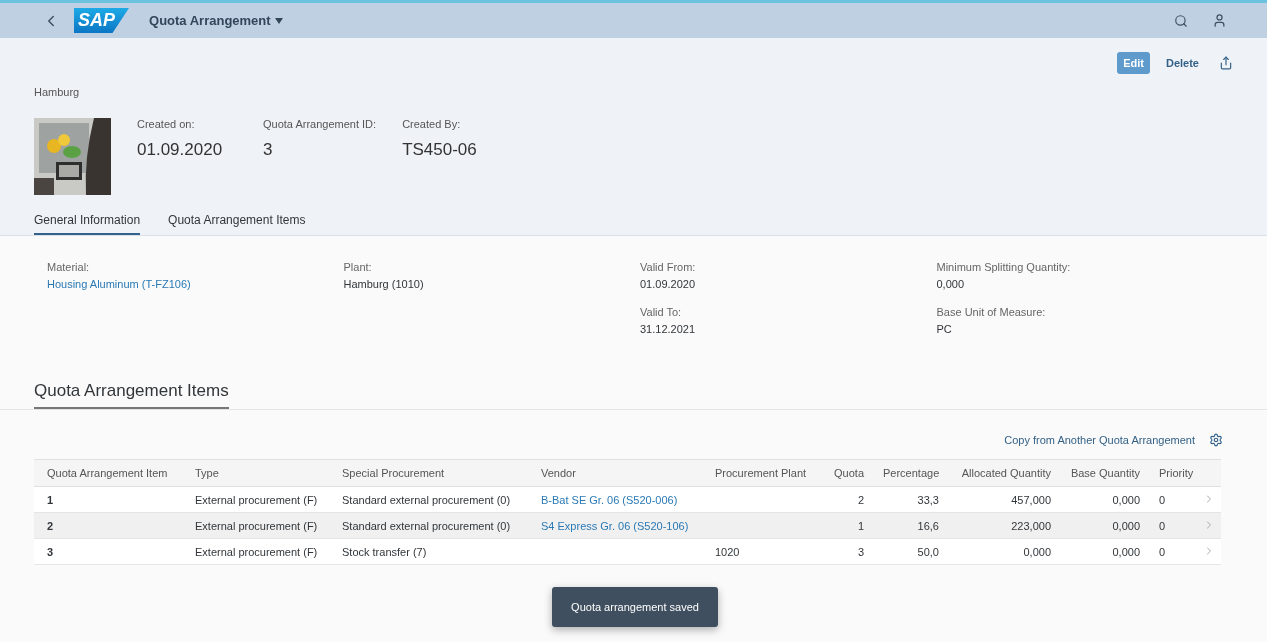 The height and width of the screenshot is (642, 1267). Describe the element at coordinates (1216, 440) in the screenshot. I see `settings-icon` at that location.